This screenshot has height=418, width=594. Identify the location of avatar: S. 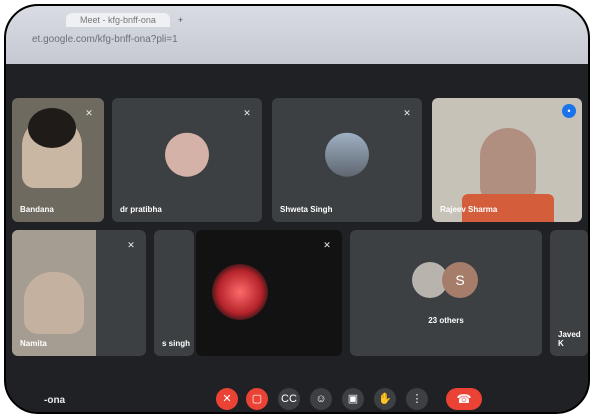
(460, 280).